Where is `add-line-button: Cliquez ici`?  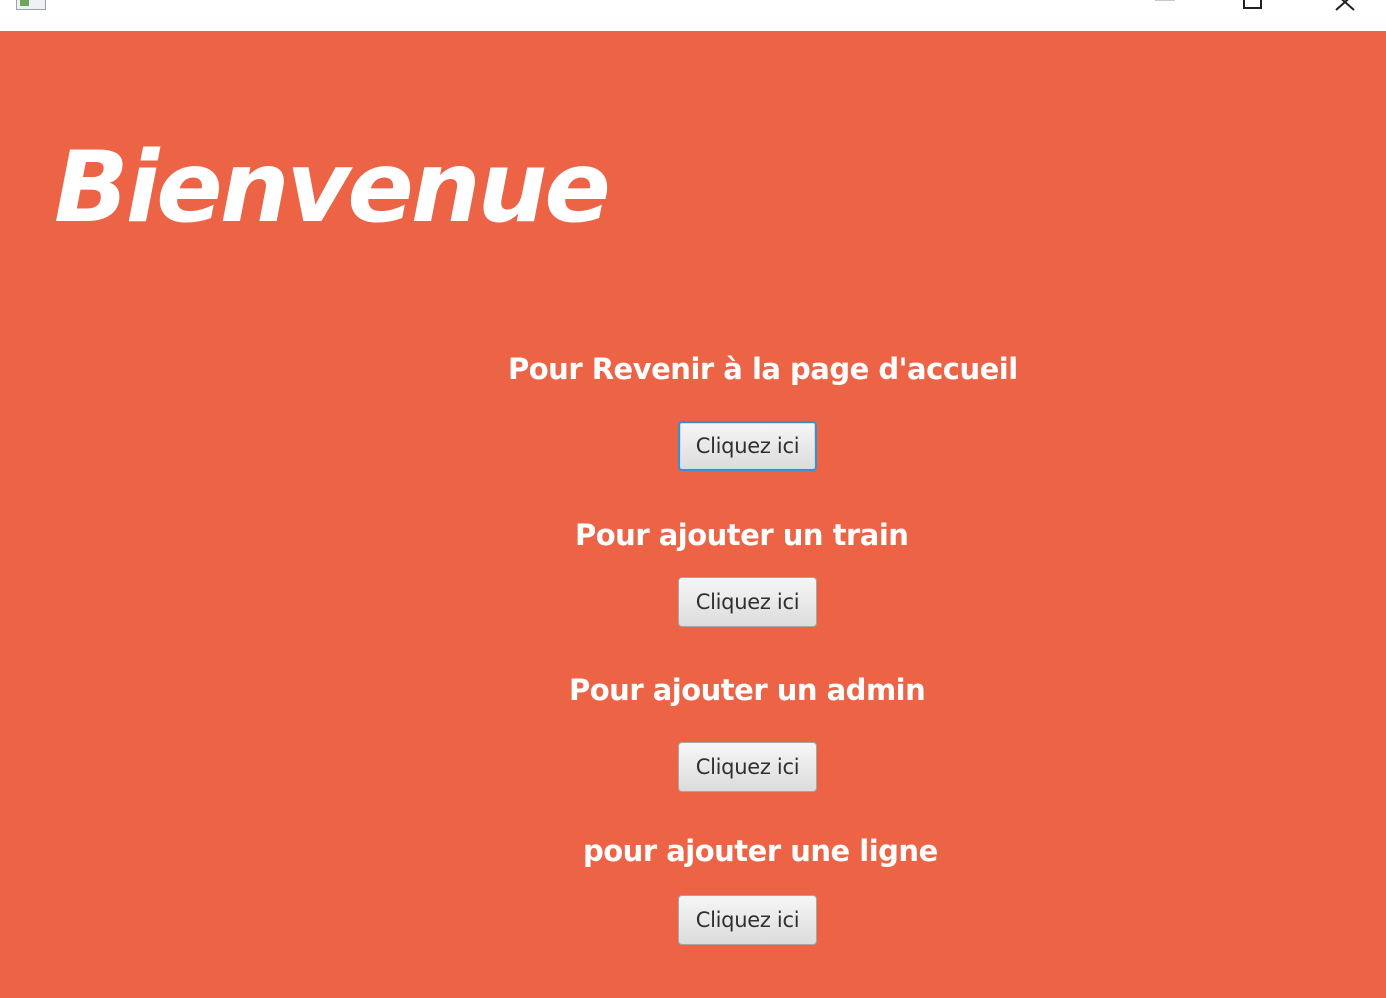 add-line-button: Cliquez ici is located at coordinates (747, 920).